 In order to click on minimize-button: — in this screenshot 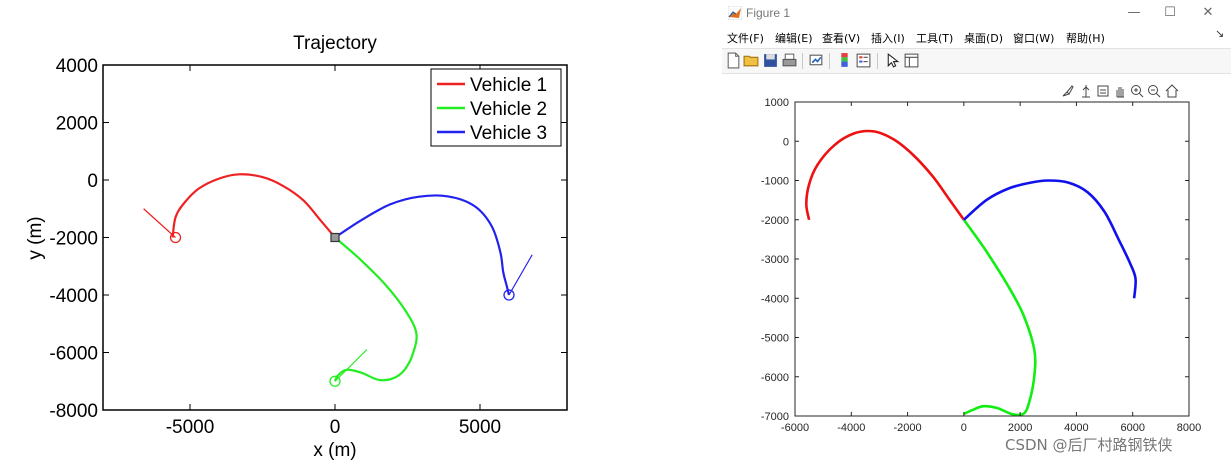, I will do `click(1134, 13)`.